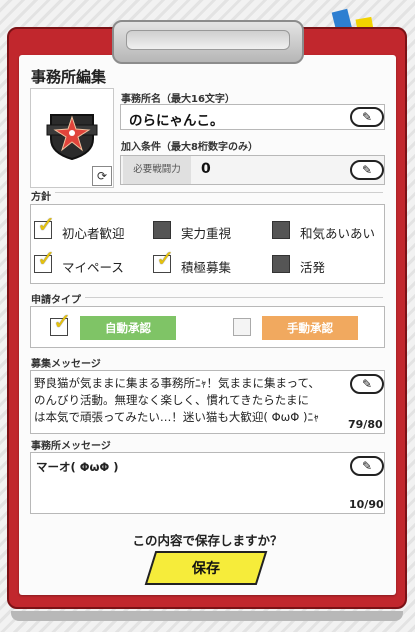 The width and height of the screenshot is (415, 632). Describe the element at coordinates (206, 267) in the screenshot. I see `option-active-recruit: 積極募集` at that location.